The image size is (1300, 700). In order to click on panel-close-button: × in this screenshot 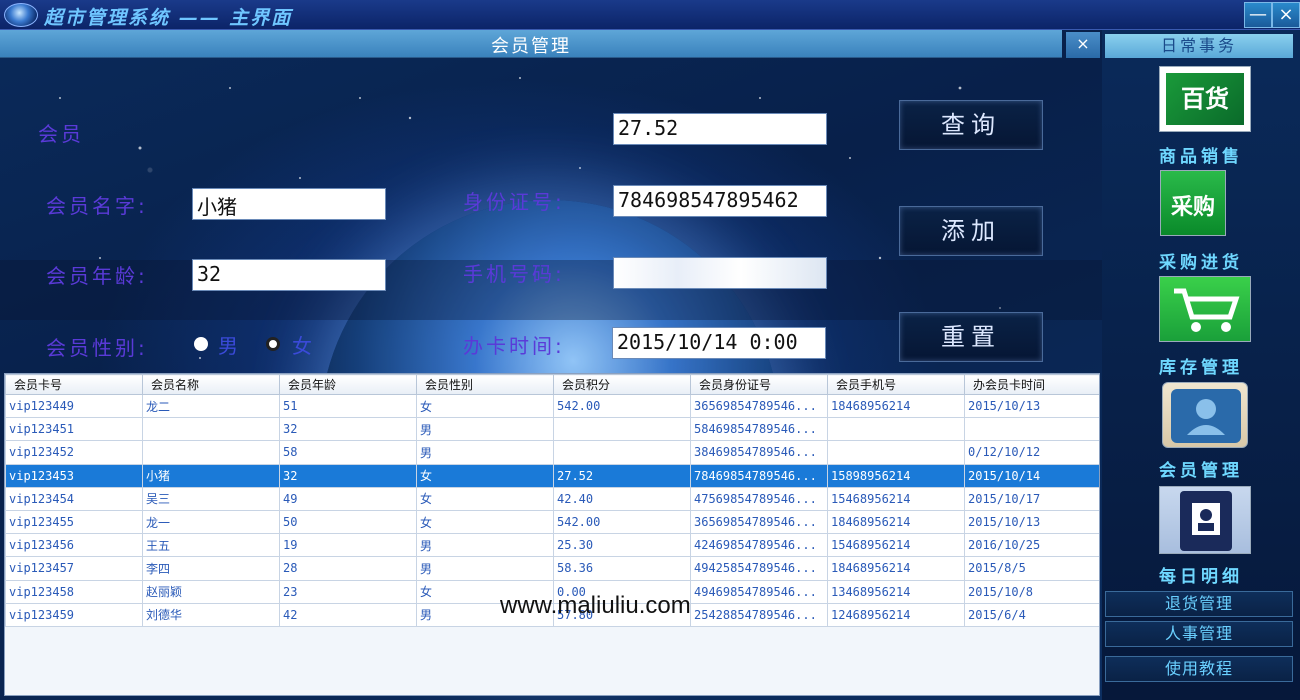, I will do `click(1083, 45)`.